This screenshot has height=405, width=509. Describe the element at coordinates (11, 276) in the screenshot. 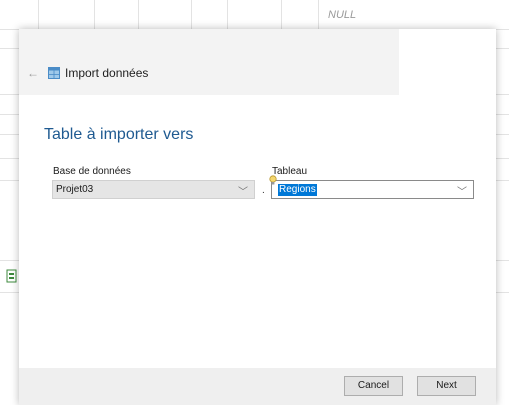

I see `spreadsheet-edge-icon` at that location.